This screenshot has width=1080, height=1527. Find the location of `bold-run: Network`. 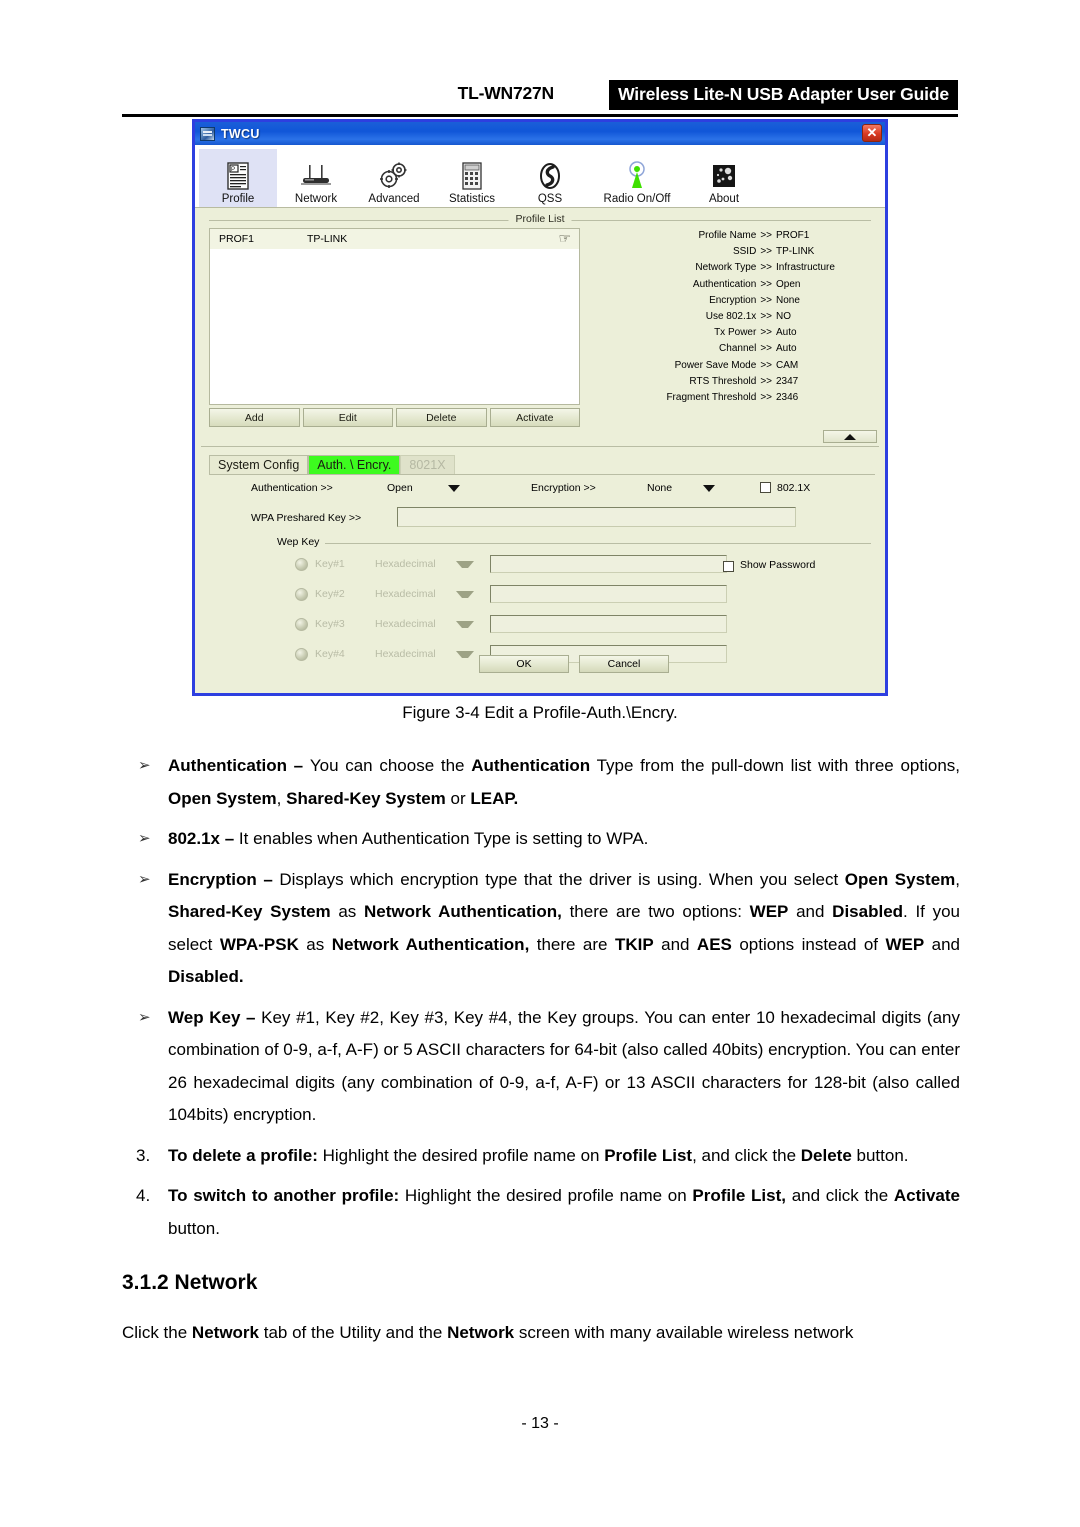

bold-run: Network is located at coordinates (481, 1332).